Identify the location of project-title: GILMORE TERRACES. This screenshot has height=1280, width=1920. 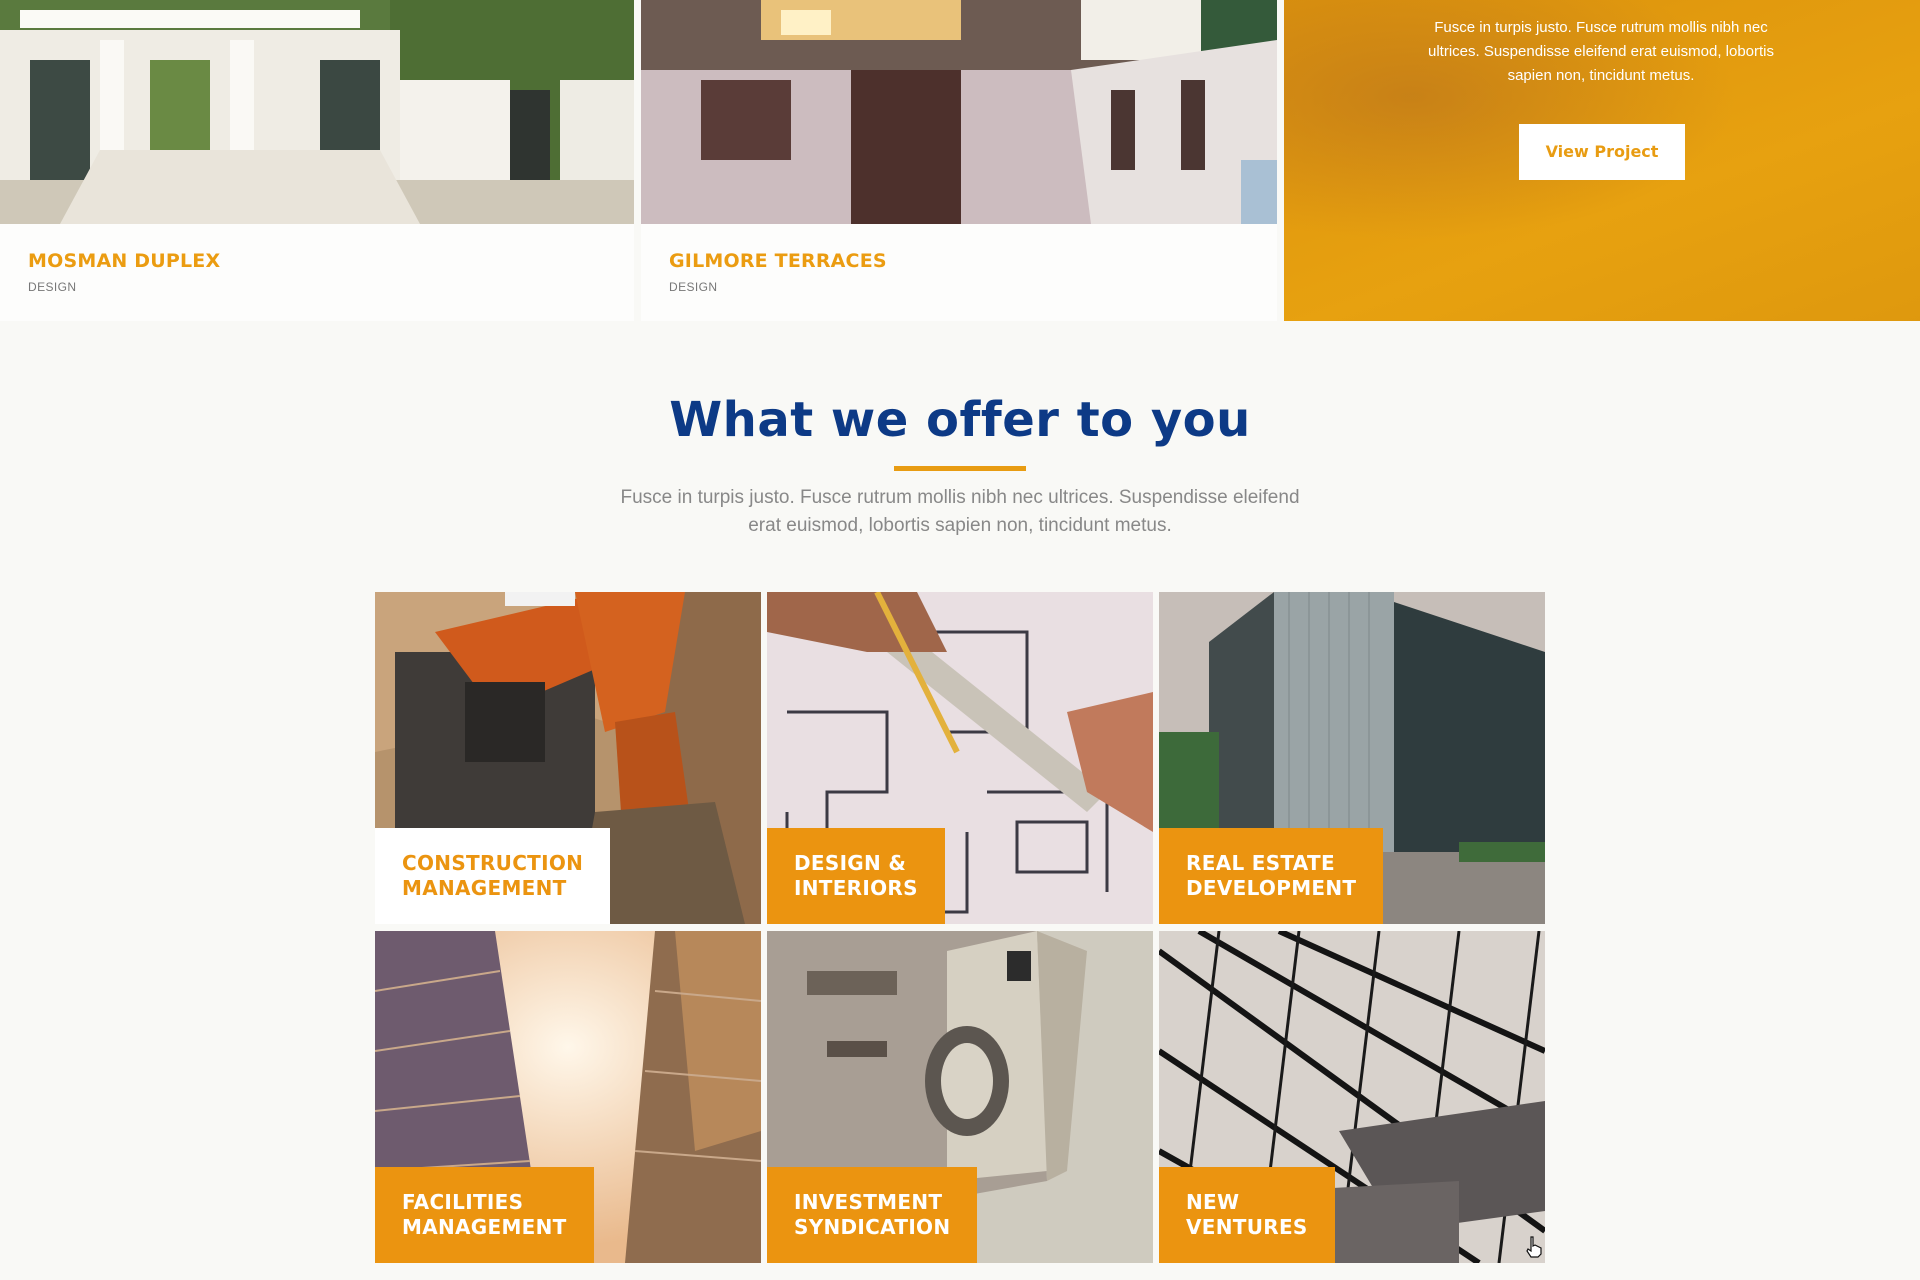
(778, 261).